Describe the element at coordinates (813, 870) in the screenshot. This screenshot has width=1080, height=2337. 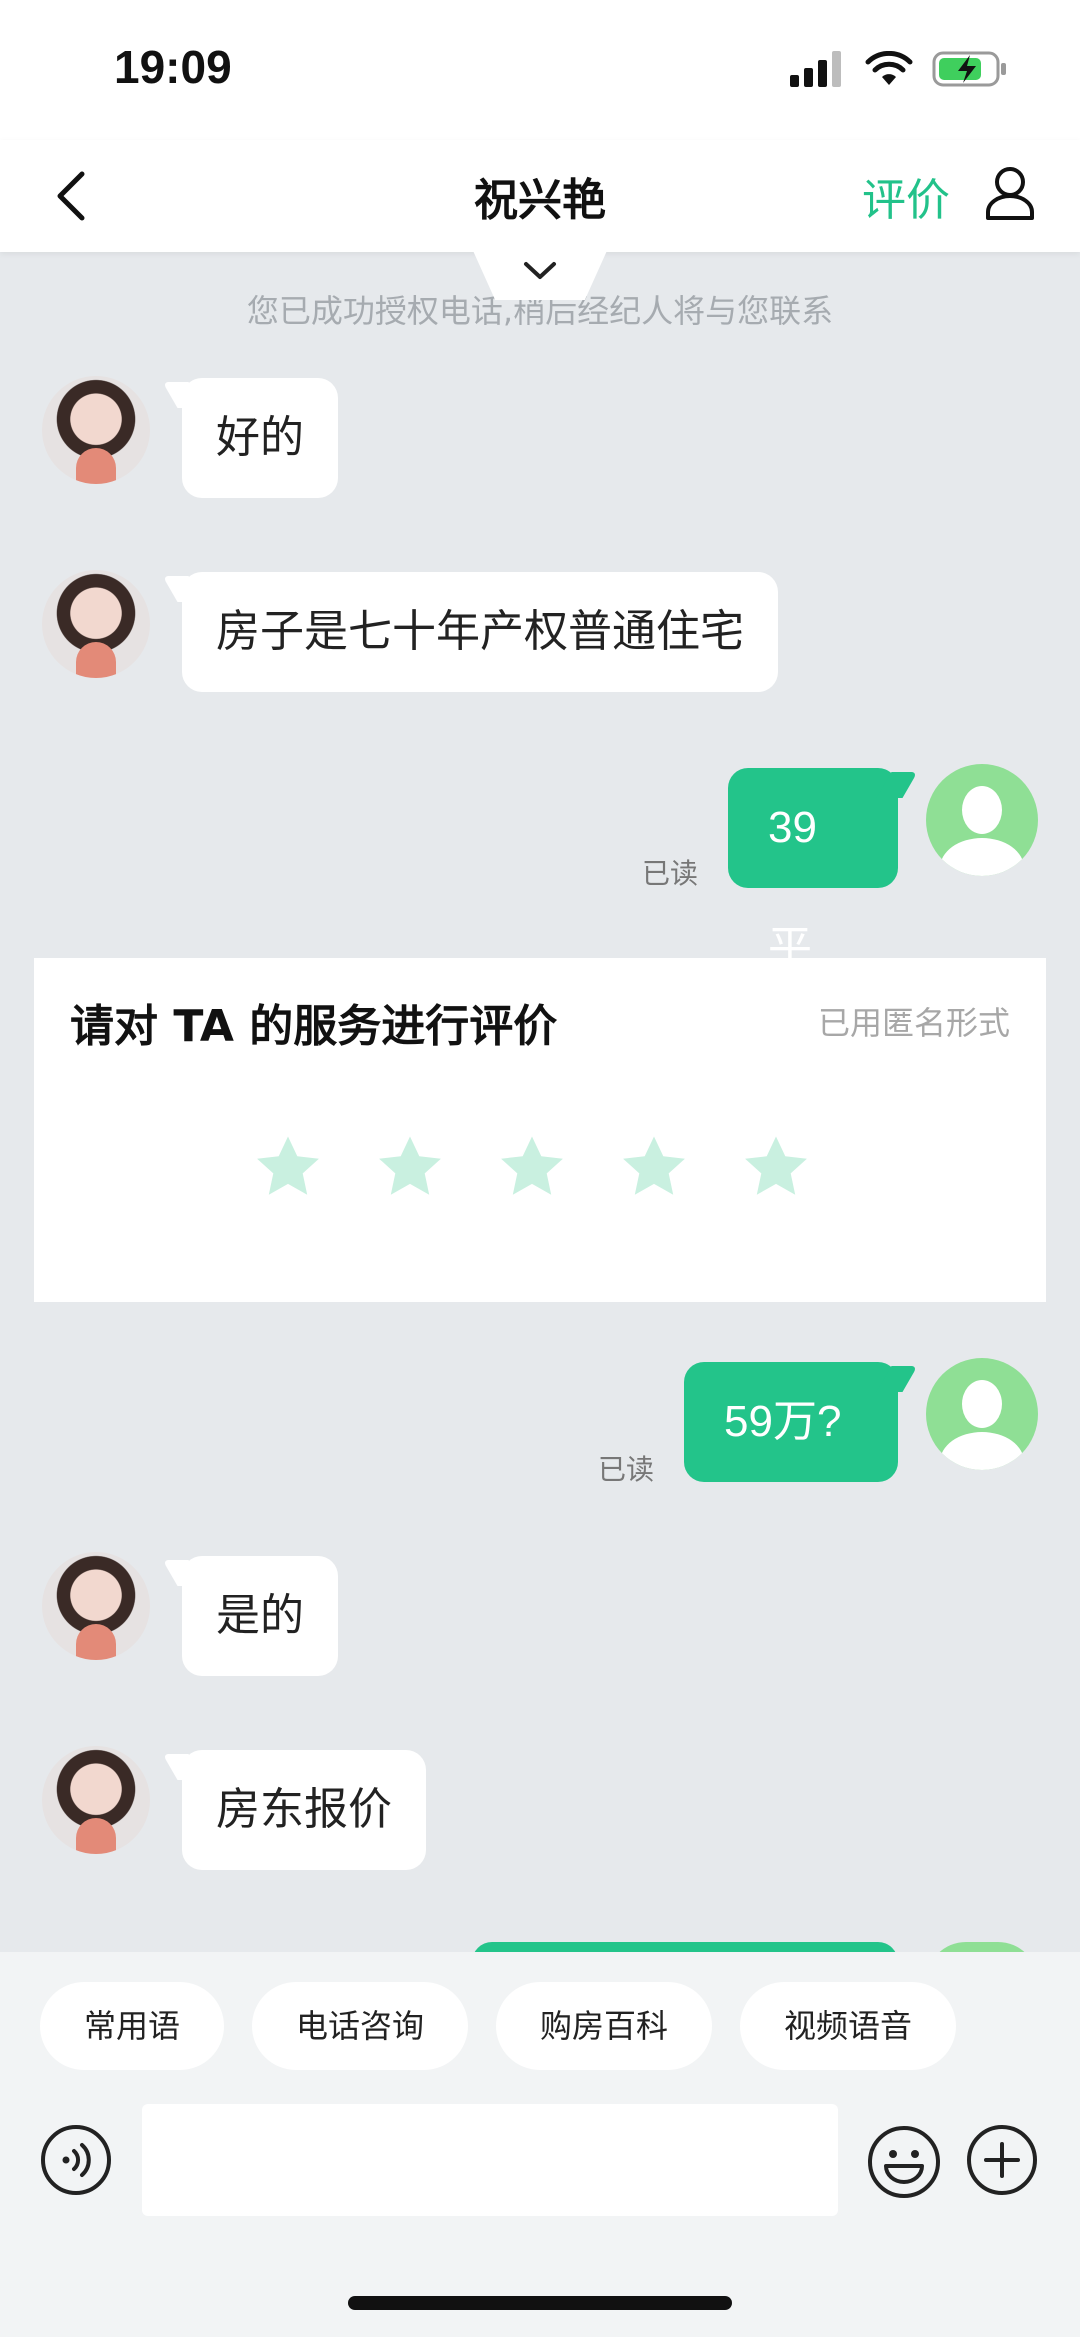
I see `message-bubble-outgoing: 39平` at that location.